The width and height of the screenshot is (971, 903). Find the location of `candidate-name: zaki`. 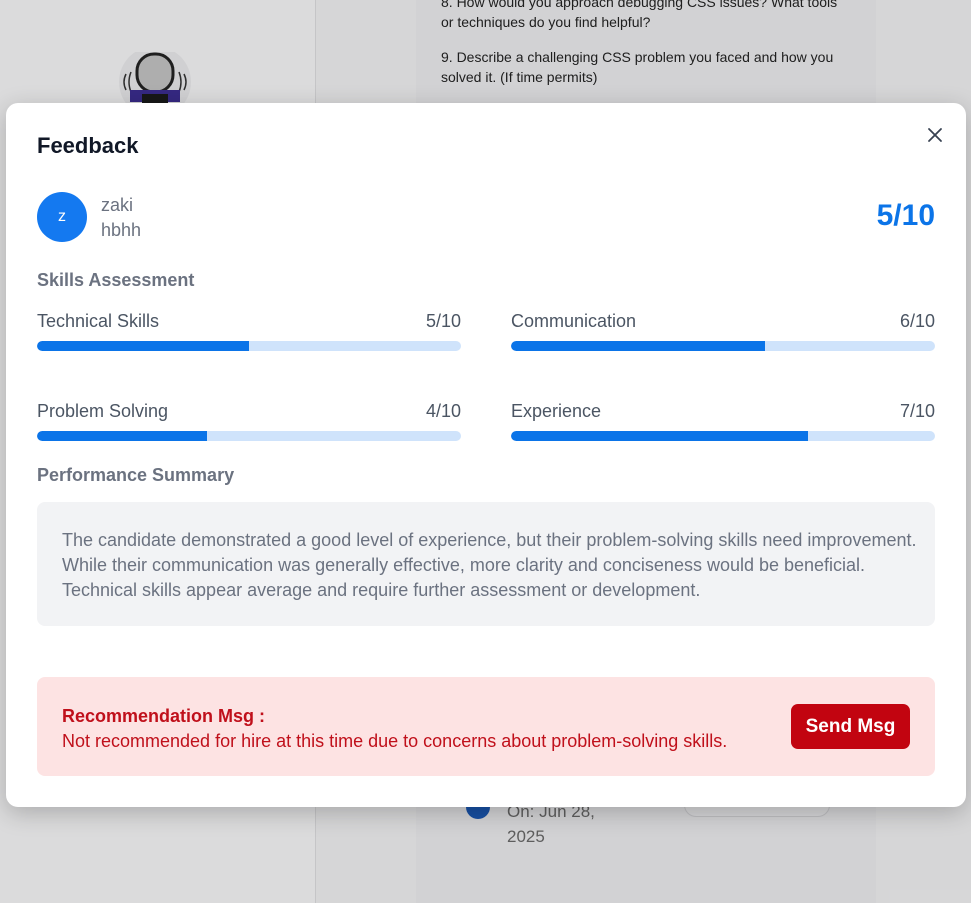

candidate-name: zaki is located at coordinates (117, 205).